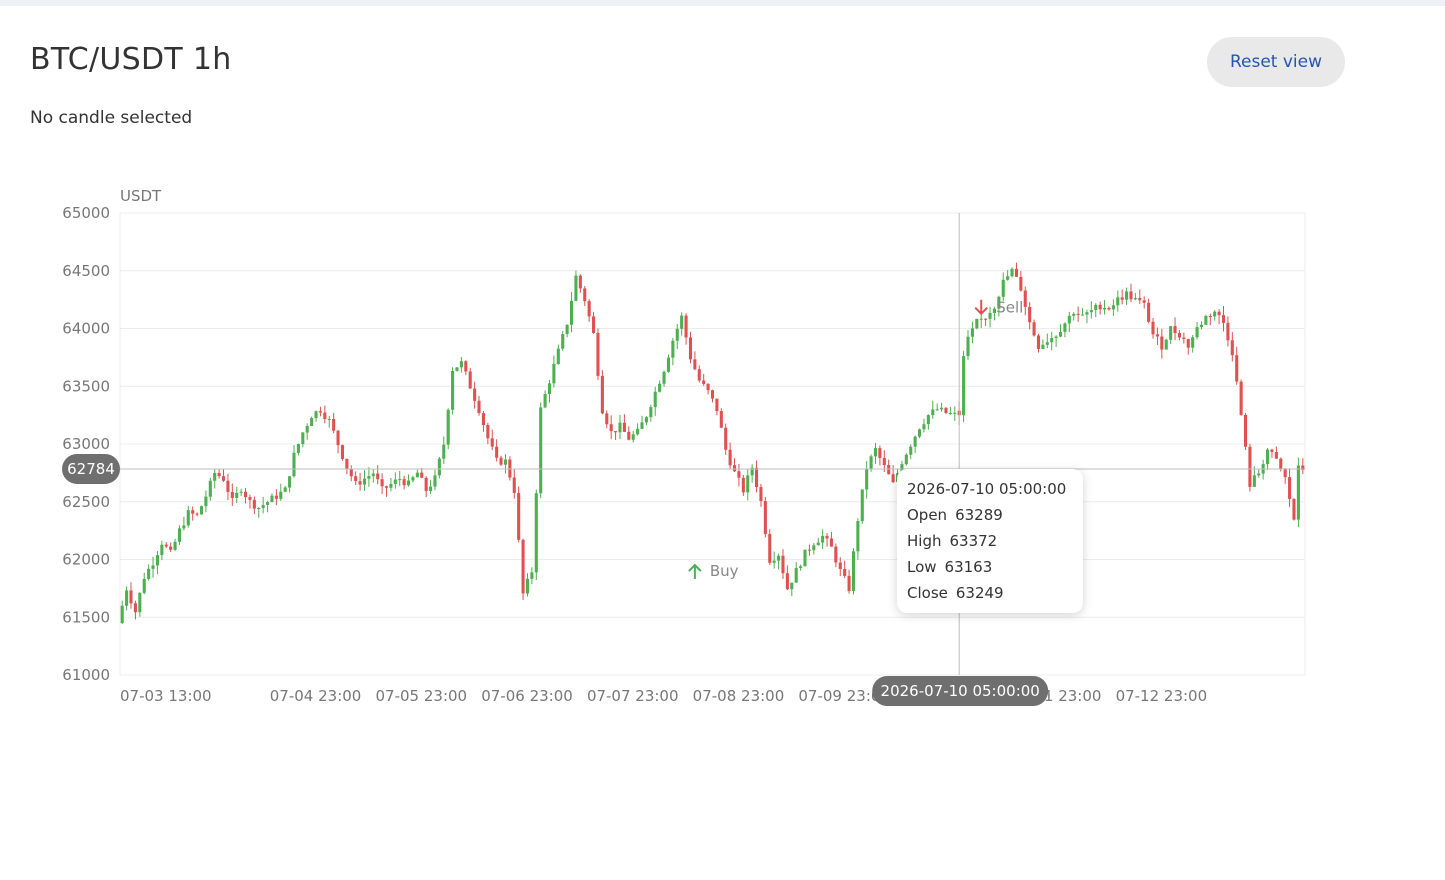 The height and width of the screenshot is (880, 1445). What do you see at coordinates (86, 560) in the screenshot?
I see `y-tick-label: 62000` at bounding box center [86, 560].